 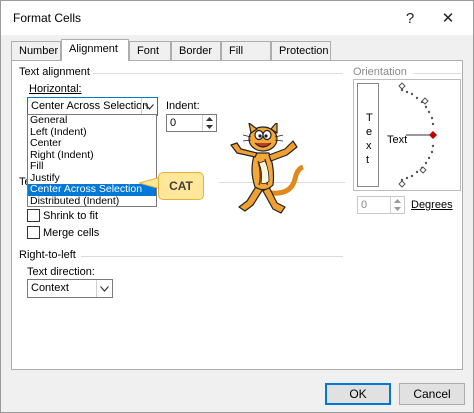 What do you see at coordinates (71, 216) in the screenshot?
I see `shrink-to-fit-label: Shrink to fit` at bounding box center [71, 216].